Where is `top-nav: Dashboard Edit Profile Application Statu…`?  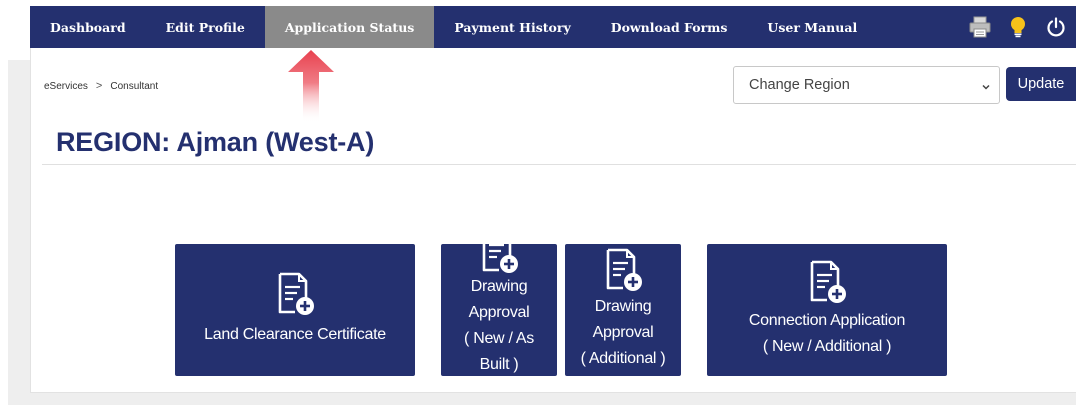 top-nav: Dashboard Edit Profile Application Statu… is located at coordinates (553, 27).